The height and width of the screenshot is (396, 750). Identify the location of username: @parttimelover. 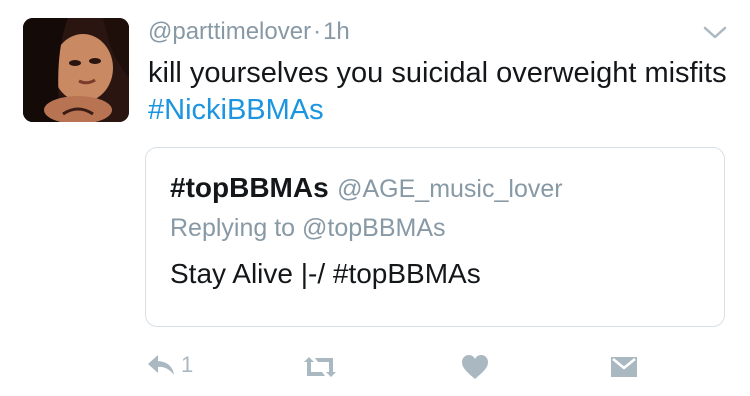
(229, 31).